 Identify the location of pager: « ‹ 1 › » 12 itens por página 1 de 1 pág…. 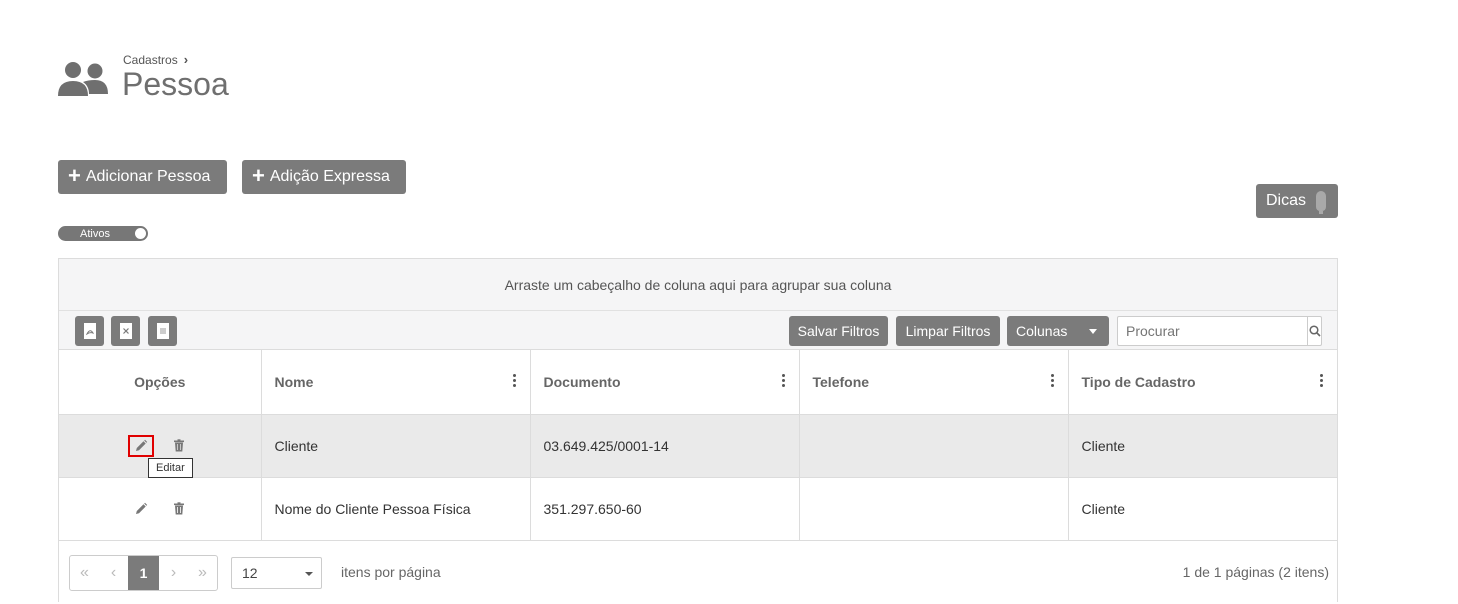
(698, 571).